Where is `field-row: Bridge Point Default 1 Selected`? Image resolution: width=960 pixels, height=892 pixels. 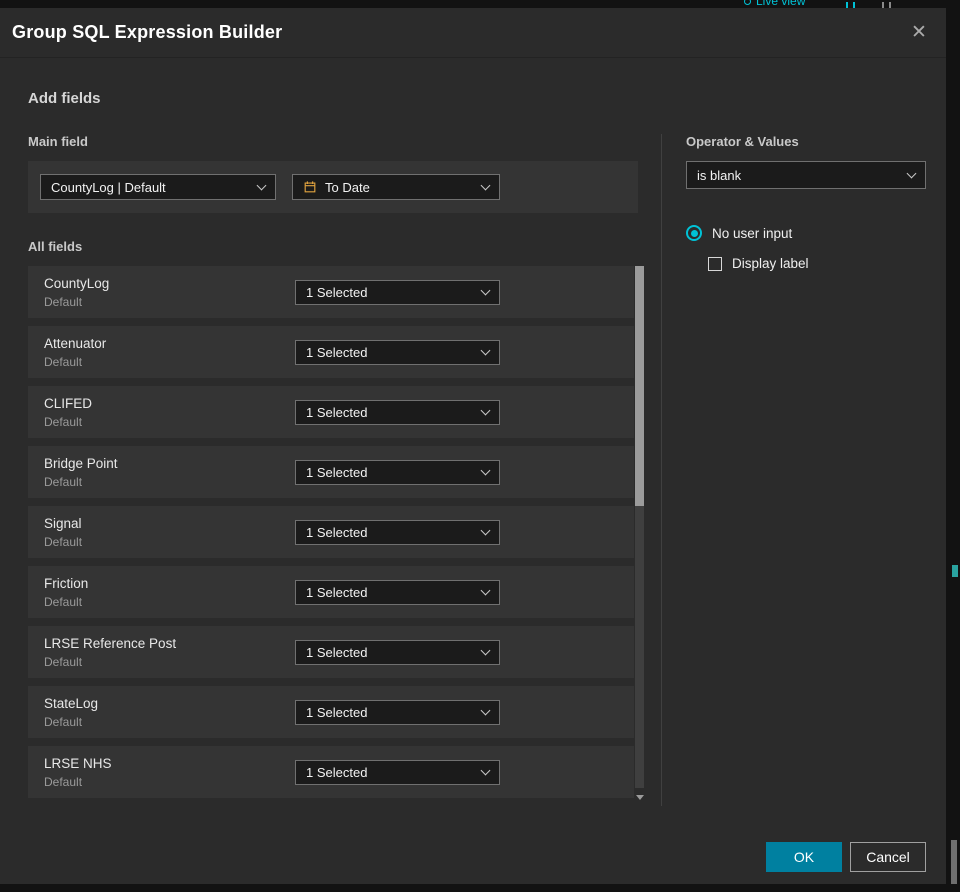
field-row: Bridge Point Default 1 Selected is located at coordinates (331, 472).